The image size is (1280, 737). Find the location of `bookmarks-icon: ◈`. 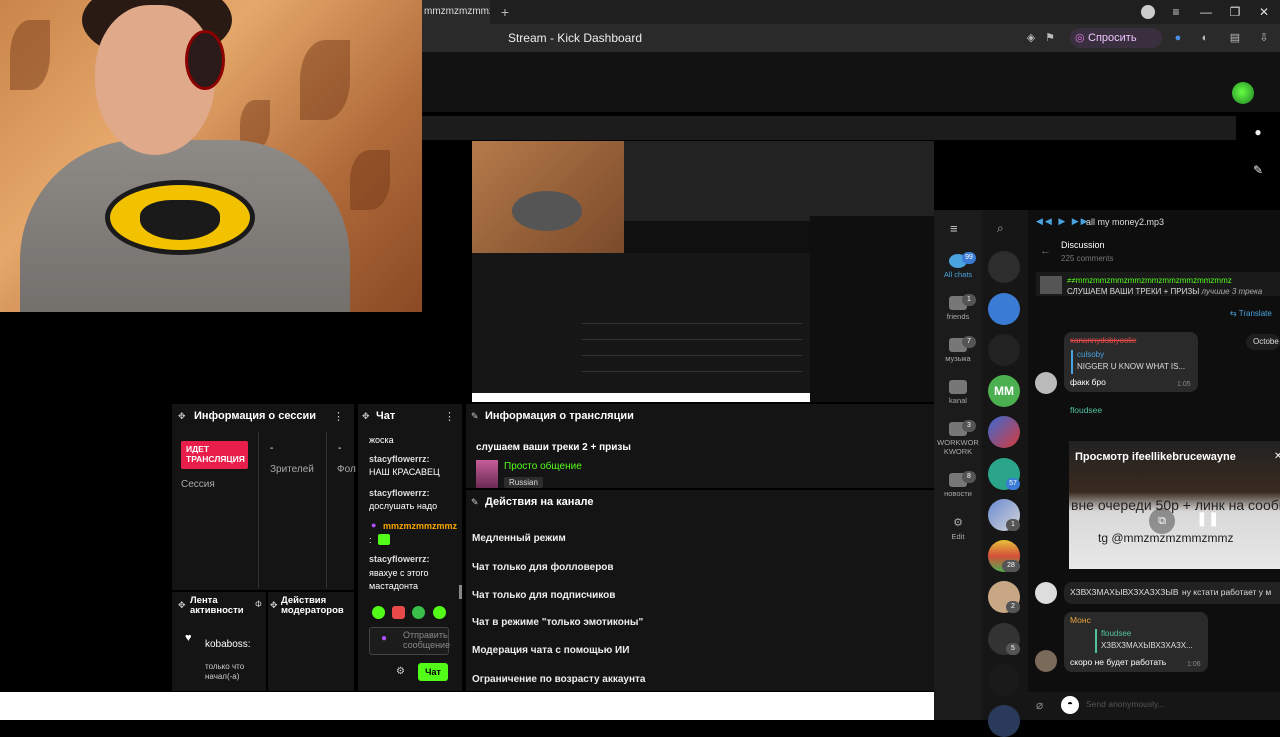

bookmarks-icon: ◈ is located at coordinates (1031, 38).